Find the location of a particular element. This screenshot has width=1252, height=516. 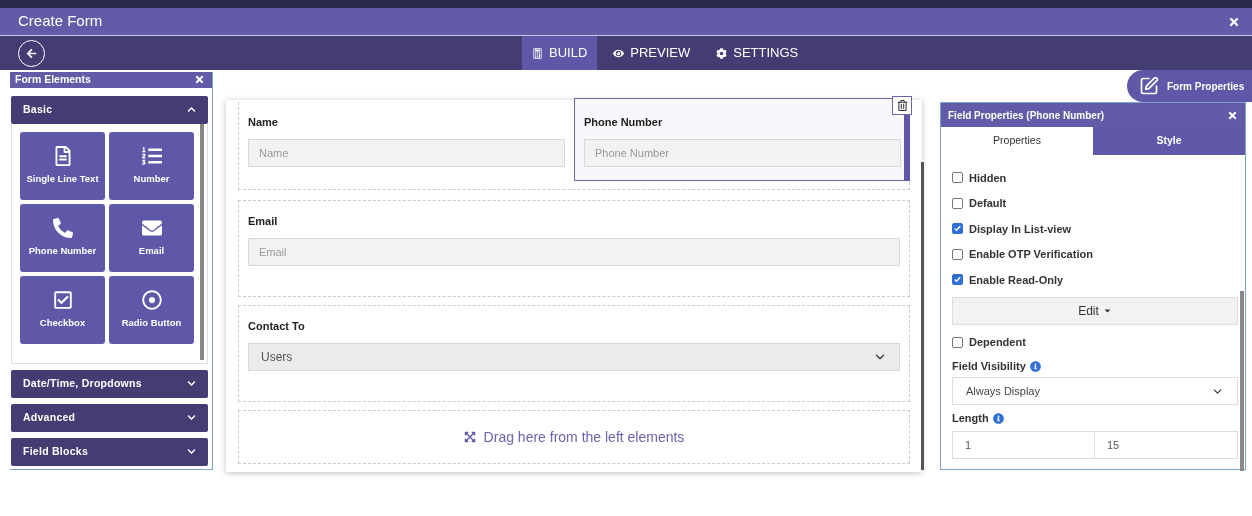

chevron-up-icon is located at coordinates (191, 110).